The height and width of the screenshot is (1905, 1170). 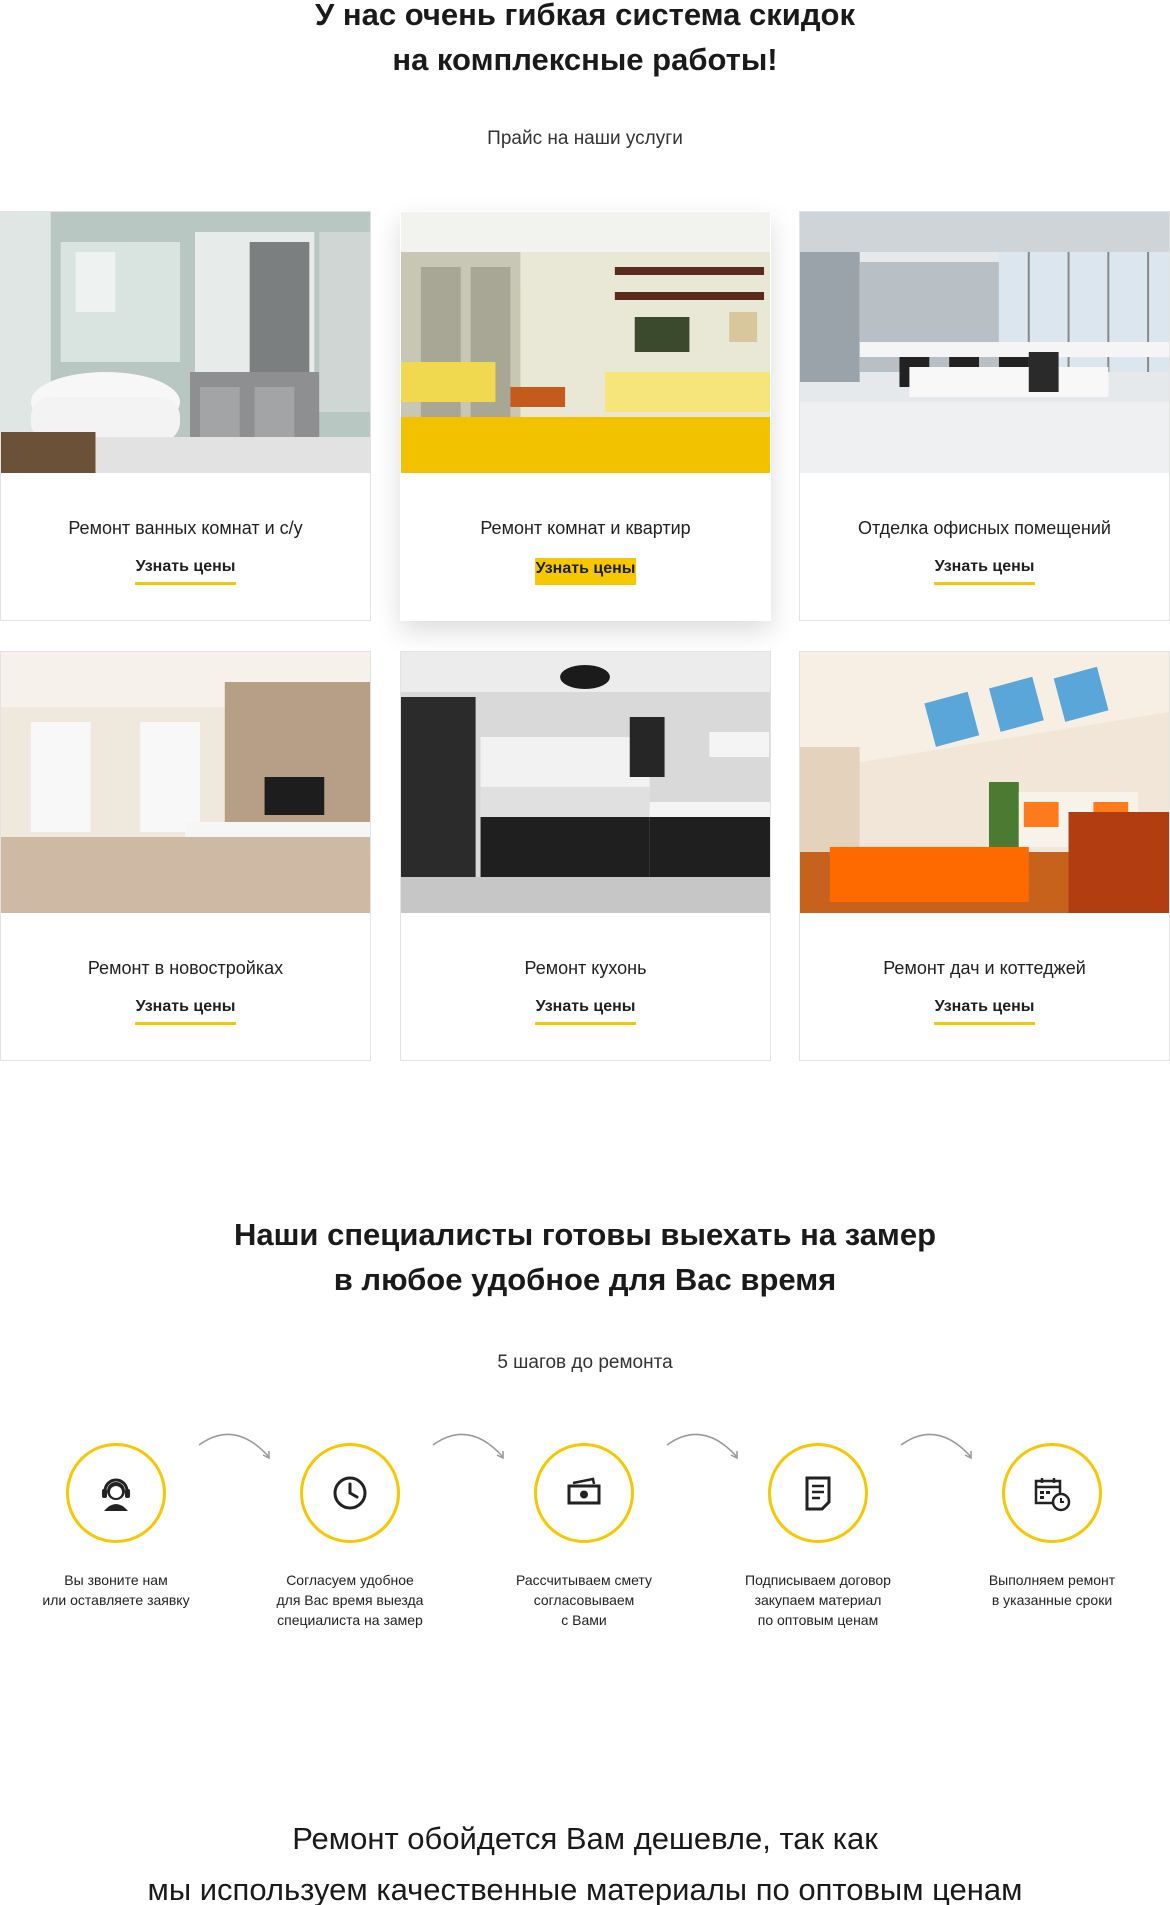 I want to click on service-card-rooms: Ремонт комнат и квартир Узнать цены, so click(x=585, y=416).